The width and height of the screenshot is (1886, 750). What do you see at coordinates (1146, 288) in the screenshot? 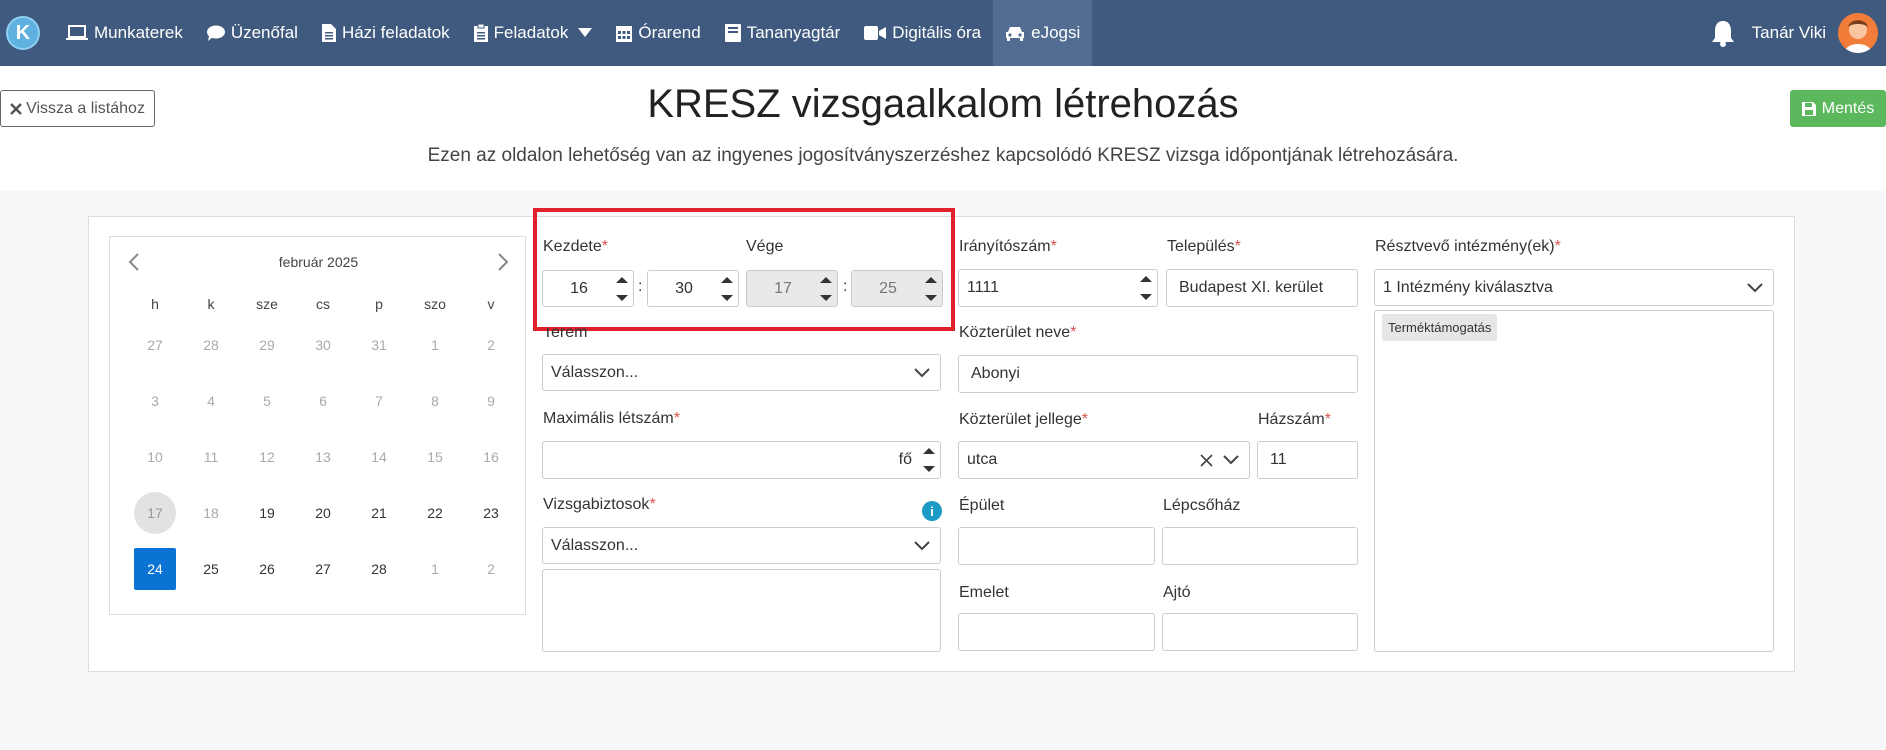
I see `zip-spinner` at bounding box center [1146, 288].